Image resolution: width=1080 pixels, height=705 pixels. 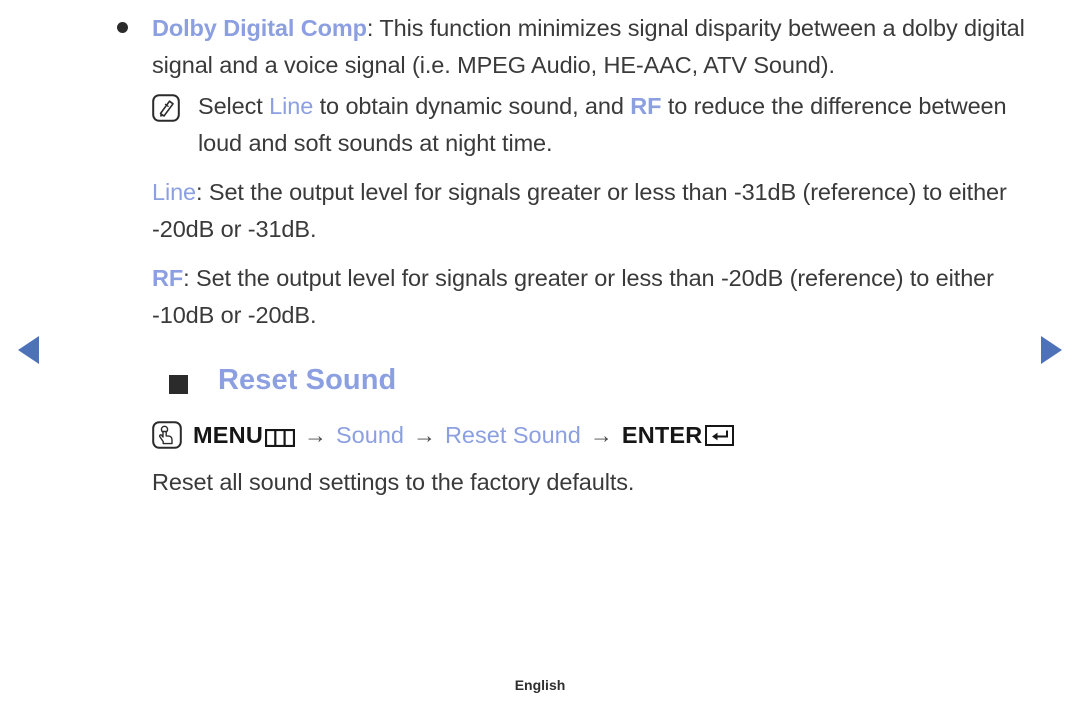 What do you see at coordinates (1051, 350) in the screenshot?
I see `next-page-arrow-icon` at bounding box center [1051, 350].